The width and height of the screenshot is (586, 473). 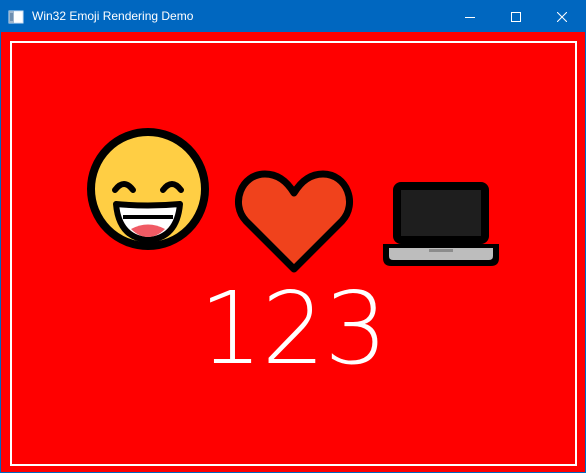 I want to click on maximize-icon, so click(x=516, y=16).